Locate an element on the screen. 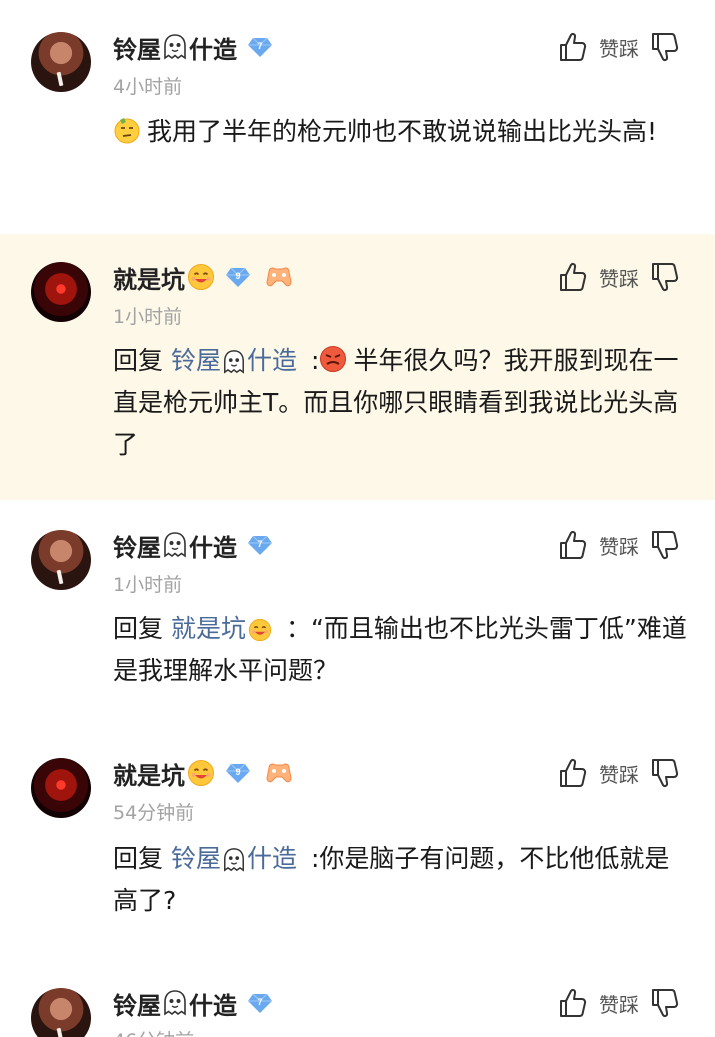  comment-item: 铃屋 什造 7 46分钟前 赞踩 is located at coordinates (357, 998).